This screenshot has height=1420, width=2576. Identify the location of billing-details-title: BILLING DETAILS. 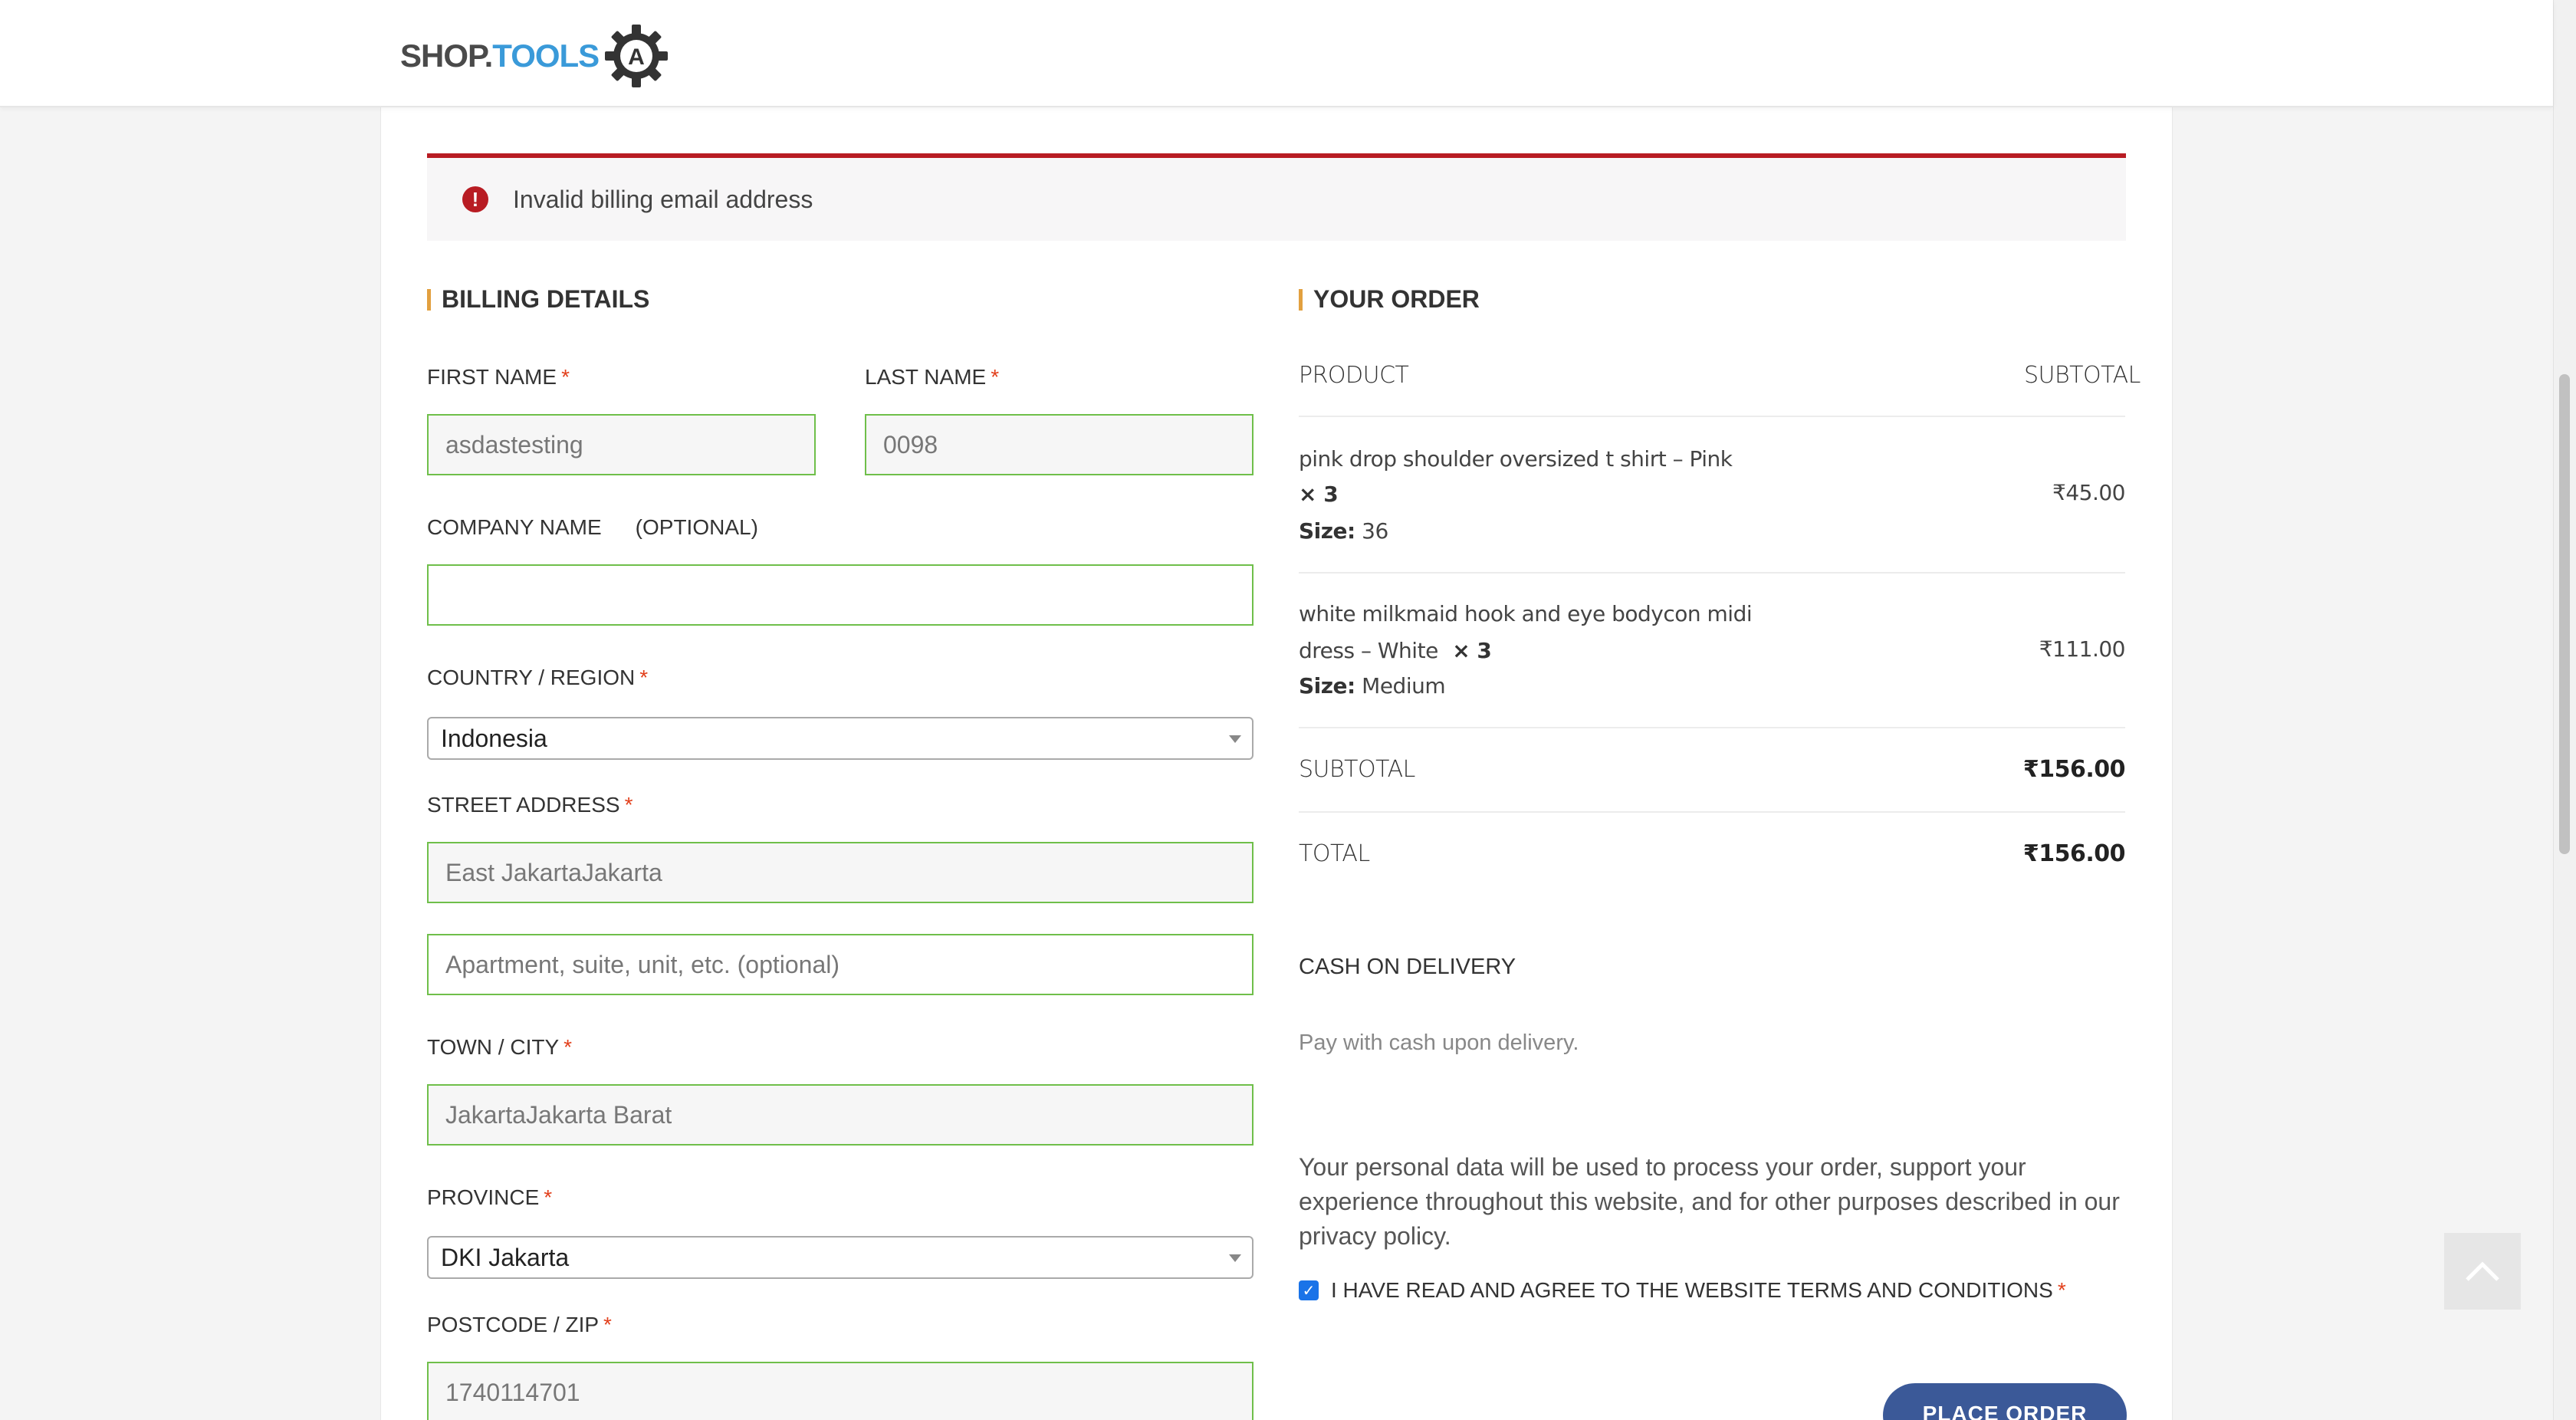
(538, 299).